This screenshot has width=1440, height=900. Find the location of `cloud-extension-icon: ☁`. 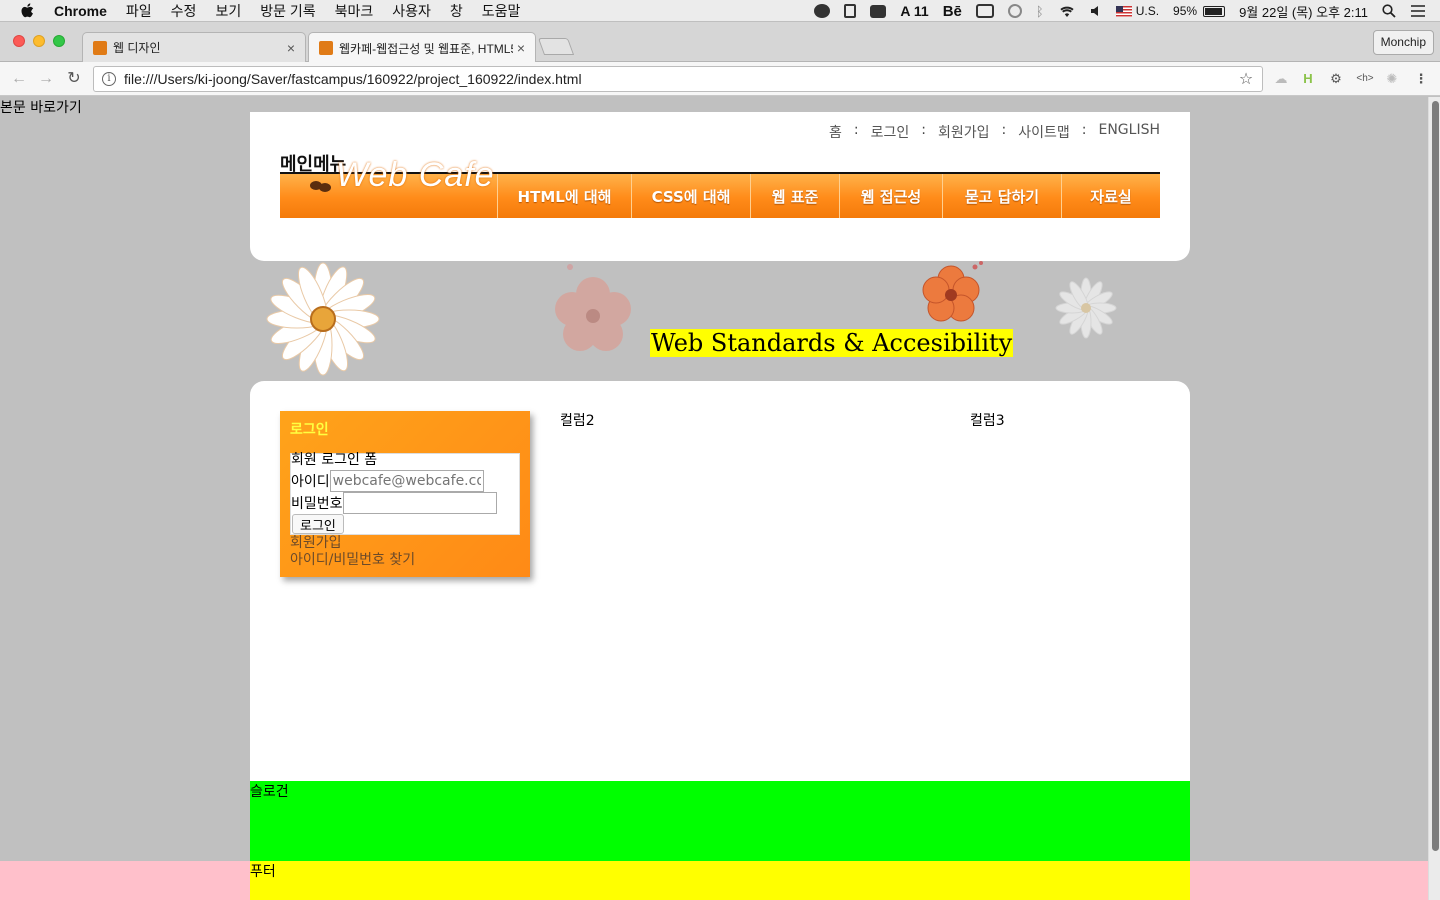

cloud-extension-icon: ☁ is located at coordinates (1281, 79).